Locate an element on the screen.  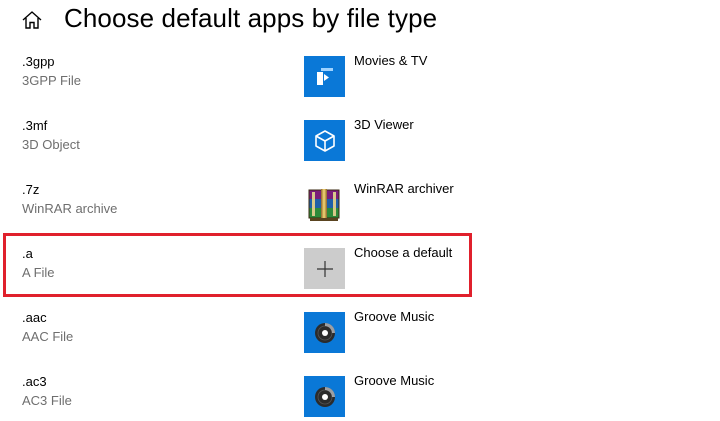
home-icon is located at coordinates (32, 20).